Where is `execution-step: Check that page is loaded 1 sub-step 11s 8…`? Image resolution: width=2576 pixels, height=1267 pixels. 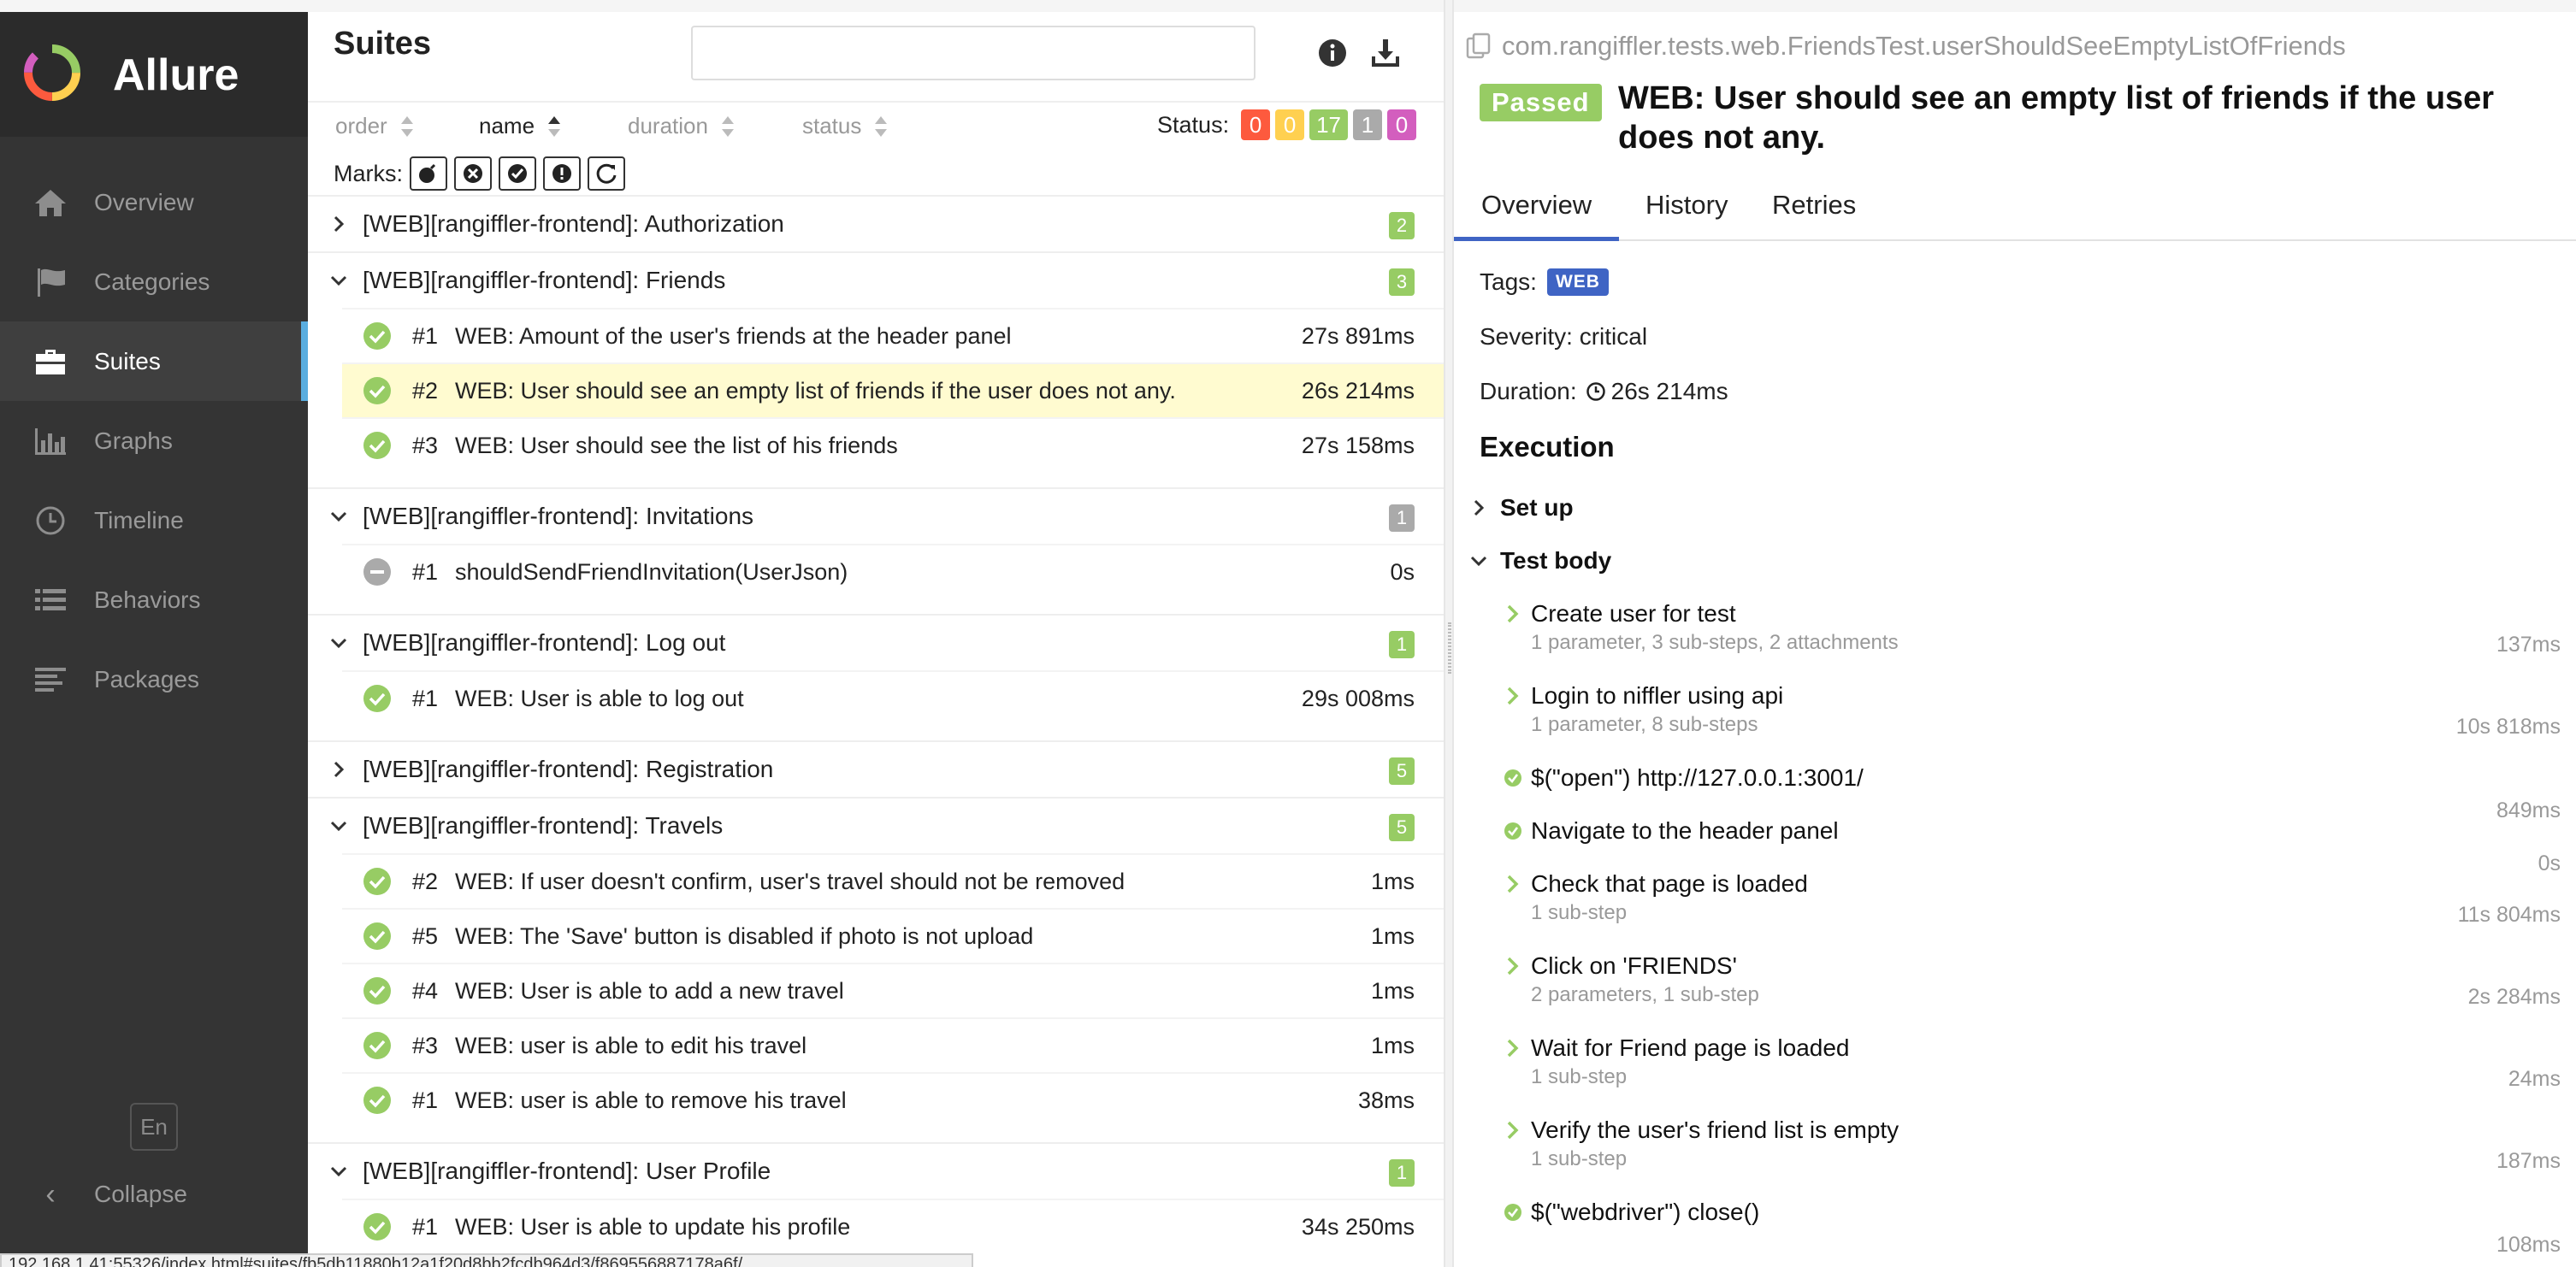
execution-step: Check that page is loaded 1 sub-step 11s 8… is located at coordinates (2032, 899).